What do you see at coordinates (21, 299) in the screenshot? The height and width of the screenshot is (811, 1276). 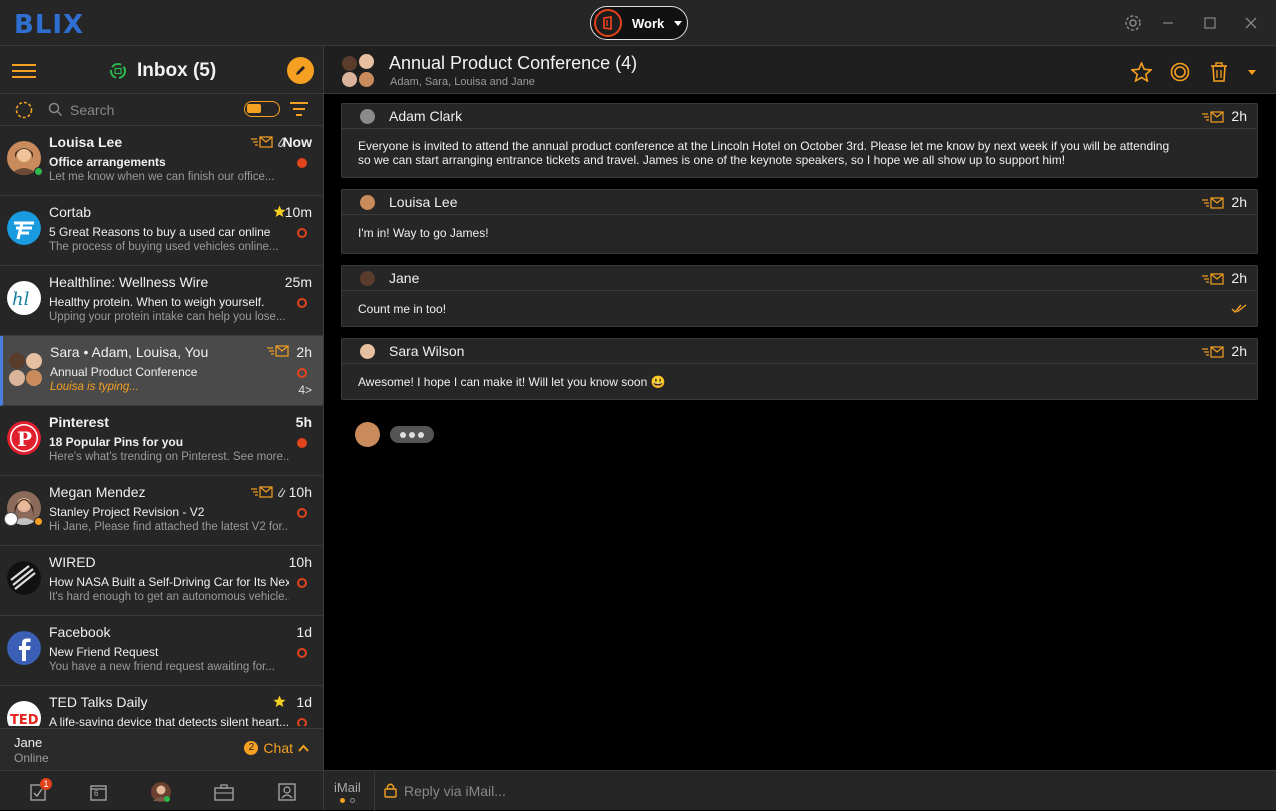 I see `svg-text: hl` at bounding box center [21, 299].